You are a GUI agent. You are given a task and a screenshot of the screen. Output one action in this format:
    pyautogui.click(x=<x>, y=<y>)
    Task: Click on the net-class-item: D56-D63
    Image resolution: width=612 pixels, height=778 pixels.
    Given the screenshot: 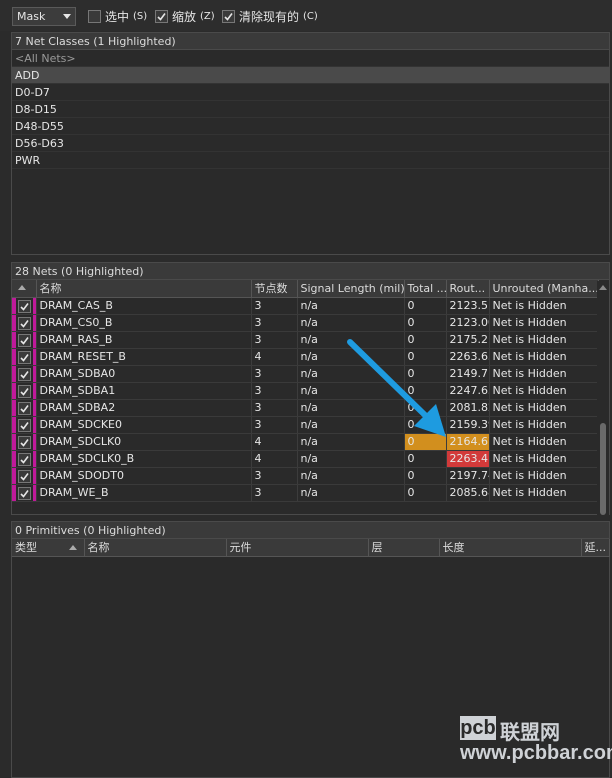 What is the action you would take?
    pyautogui.click(x=310, y=143)
    